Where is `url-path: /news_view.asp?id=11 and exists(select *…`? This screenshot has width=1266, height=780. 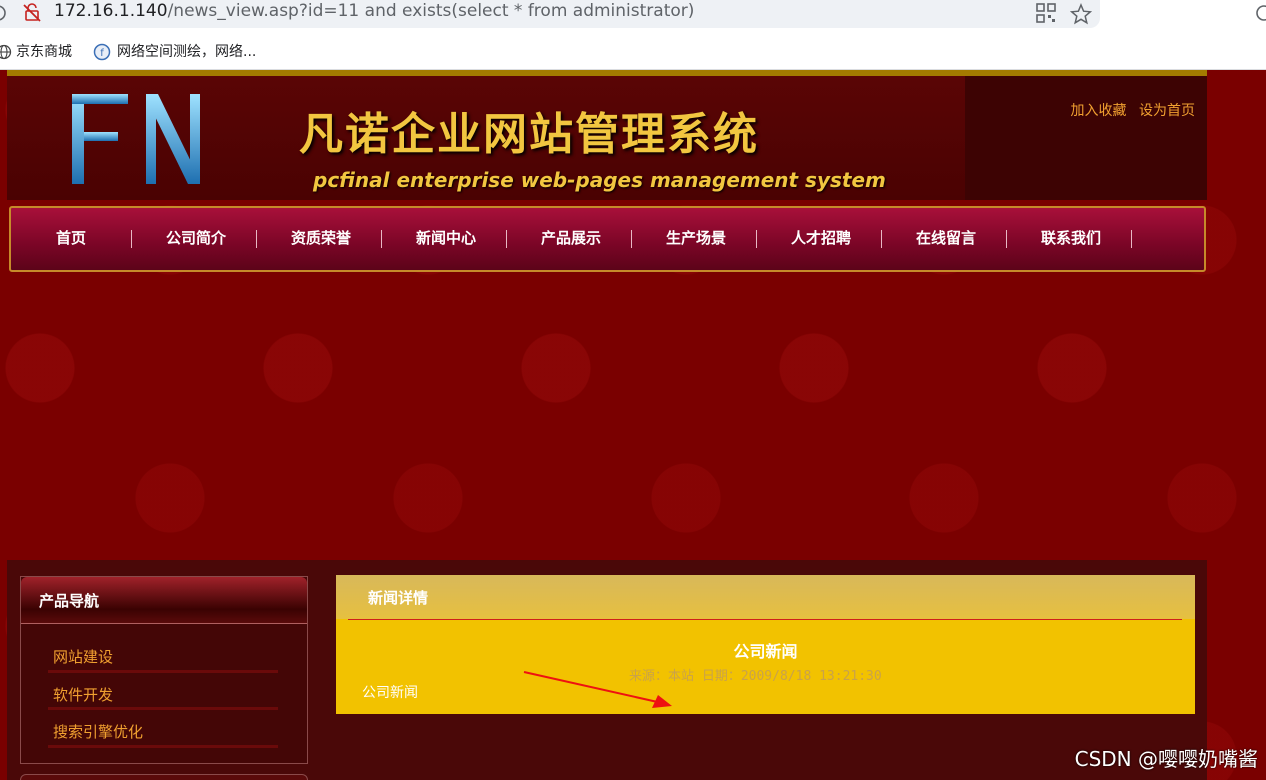 url-path: /news_view.asp?id=11 and exists(select *… is located at coordinates (431, 11).